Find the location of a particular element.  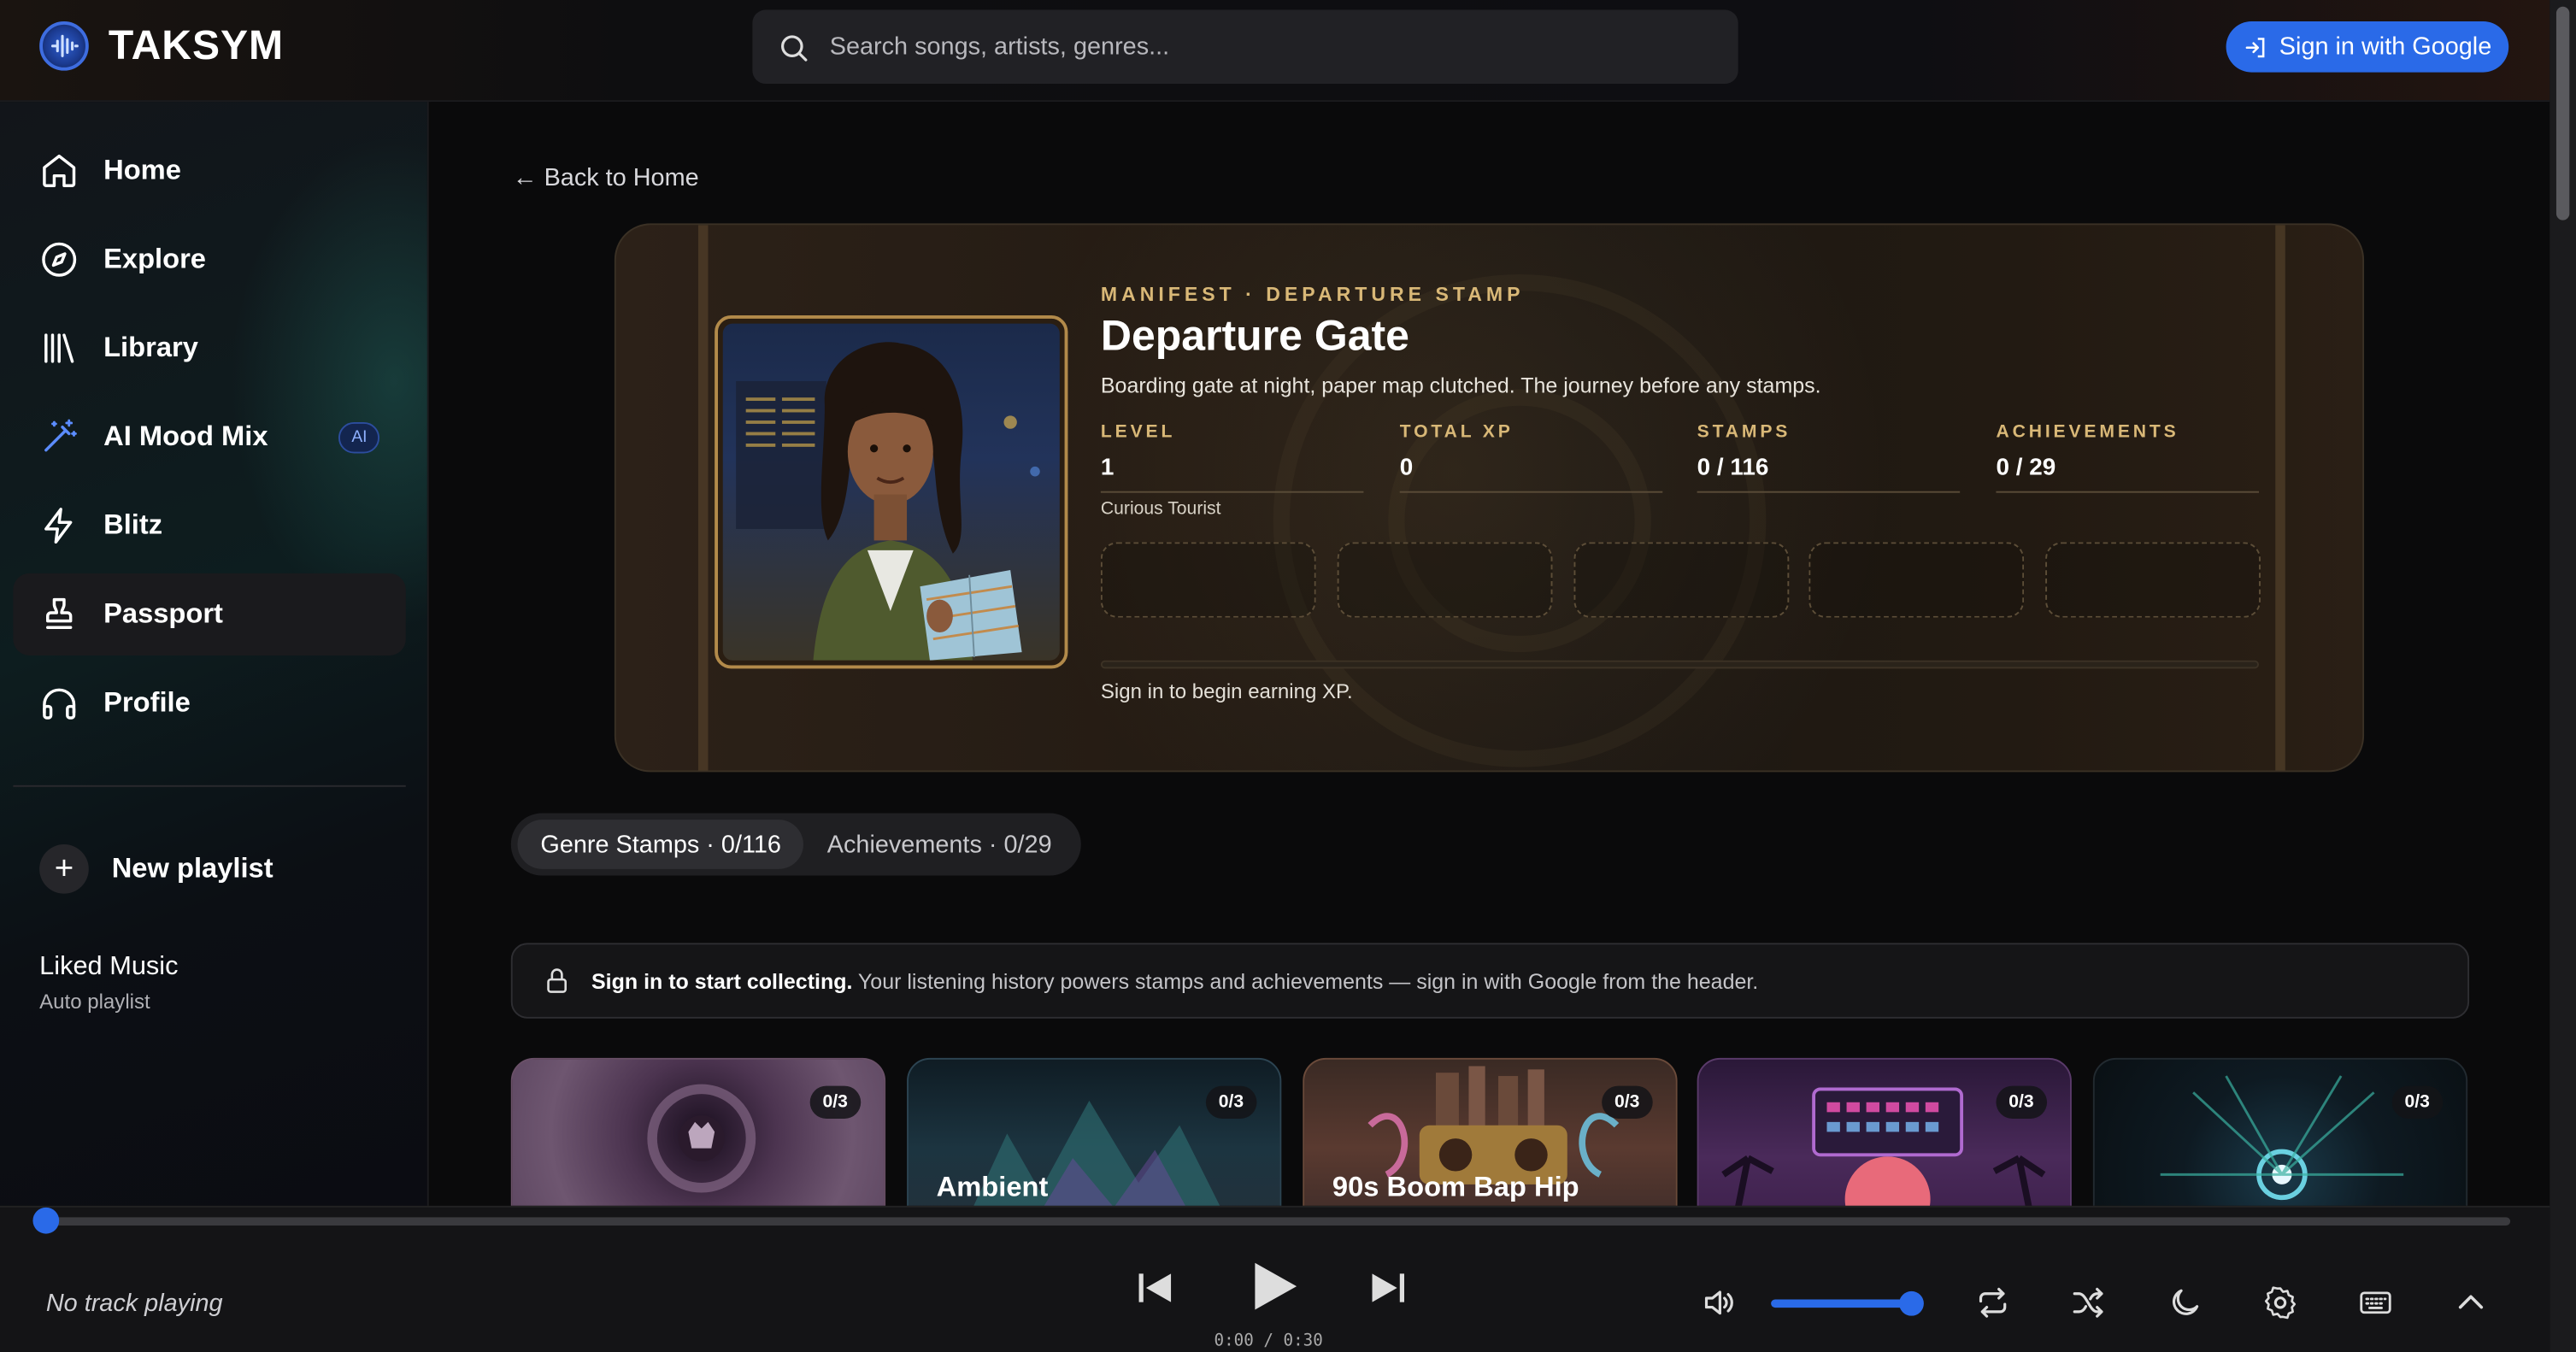

volume-icon is located at coordinates (1718, 1302).